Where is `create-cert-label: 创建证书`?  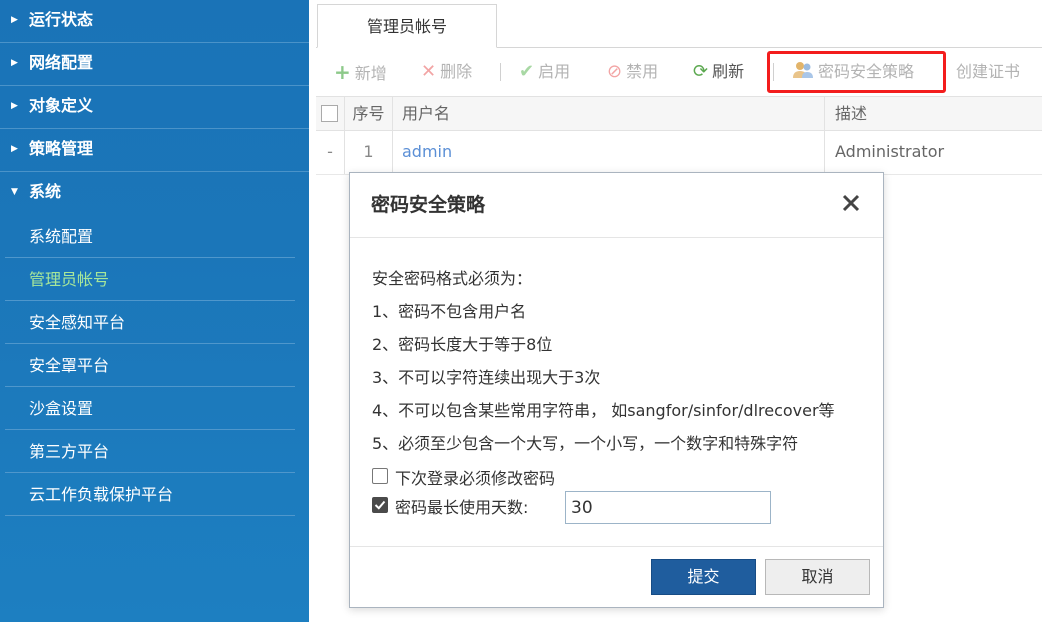
create-cert-label: 创建证书 is located at coordinates (988, 71).